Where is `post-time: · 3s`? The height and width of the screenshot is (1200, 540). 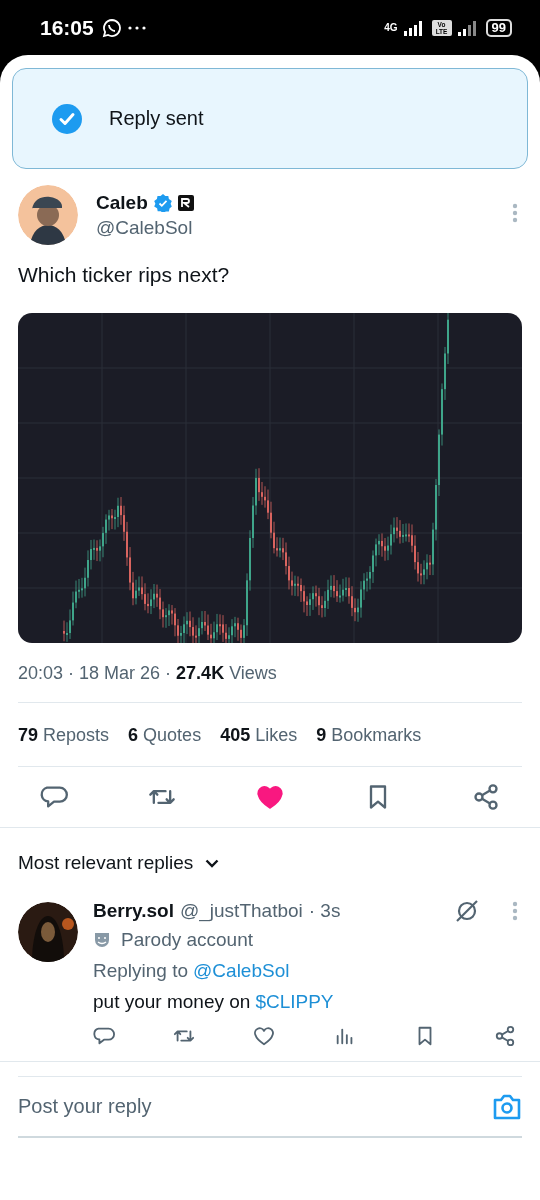
post-time: · 3s is located at coordinates (324, 911).